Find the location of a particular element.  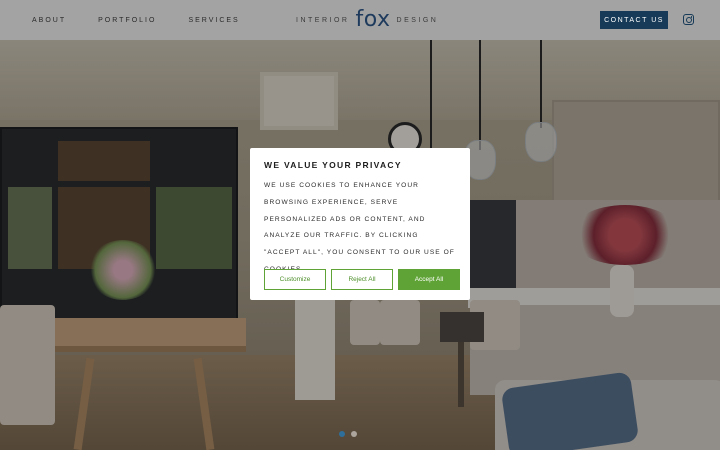

site-logo: INTERIOR fox DESIGN is located at coordinates (367, 20).